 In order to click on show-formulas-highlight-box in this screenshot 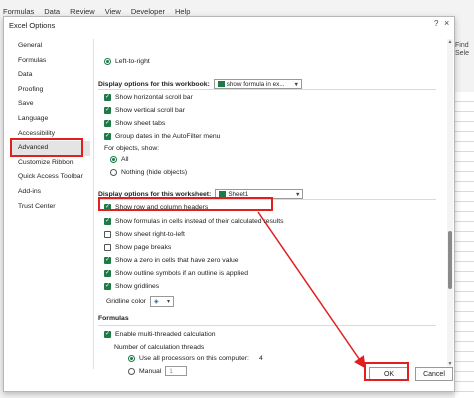, I will do `click(185, 204)`.